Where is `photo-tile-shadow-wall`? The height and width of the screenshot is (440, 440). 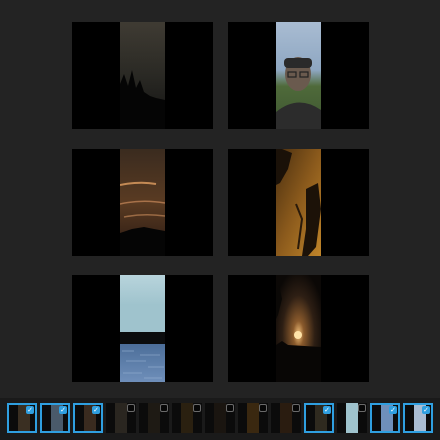
photo-tile-shadow-wall is located at coordinates (298, 202).